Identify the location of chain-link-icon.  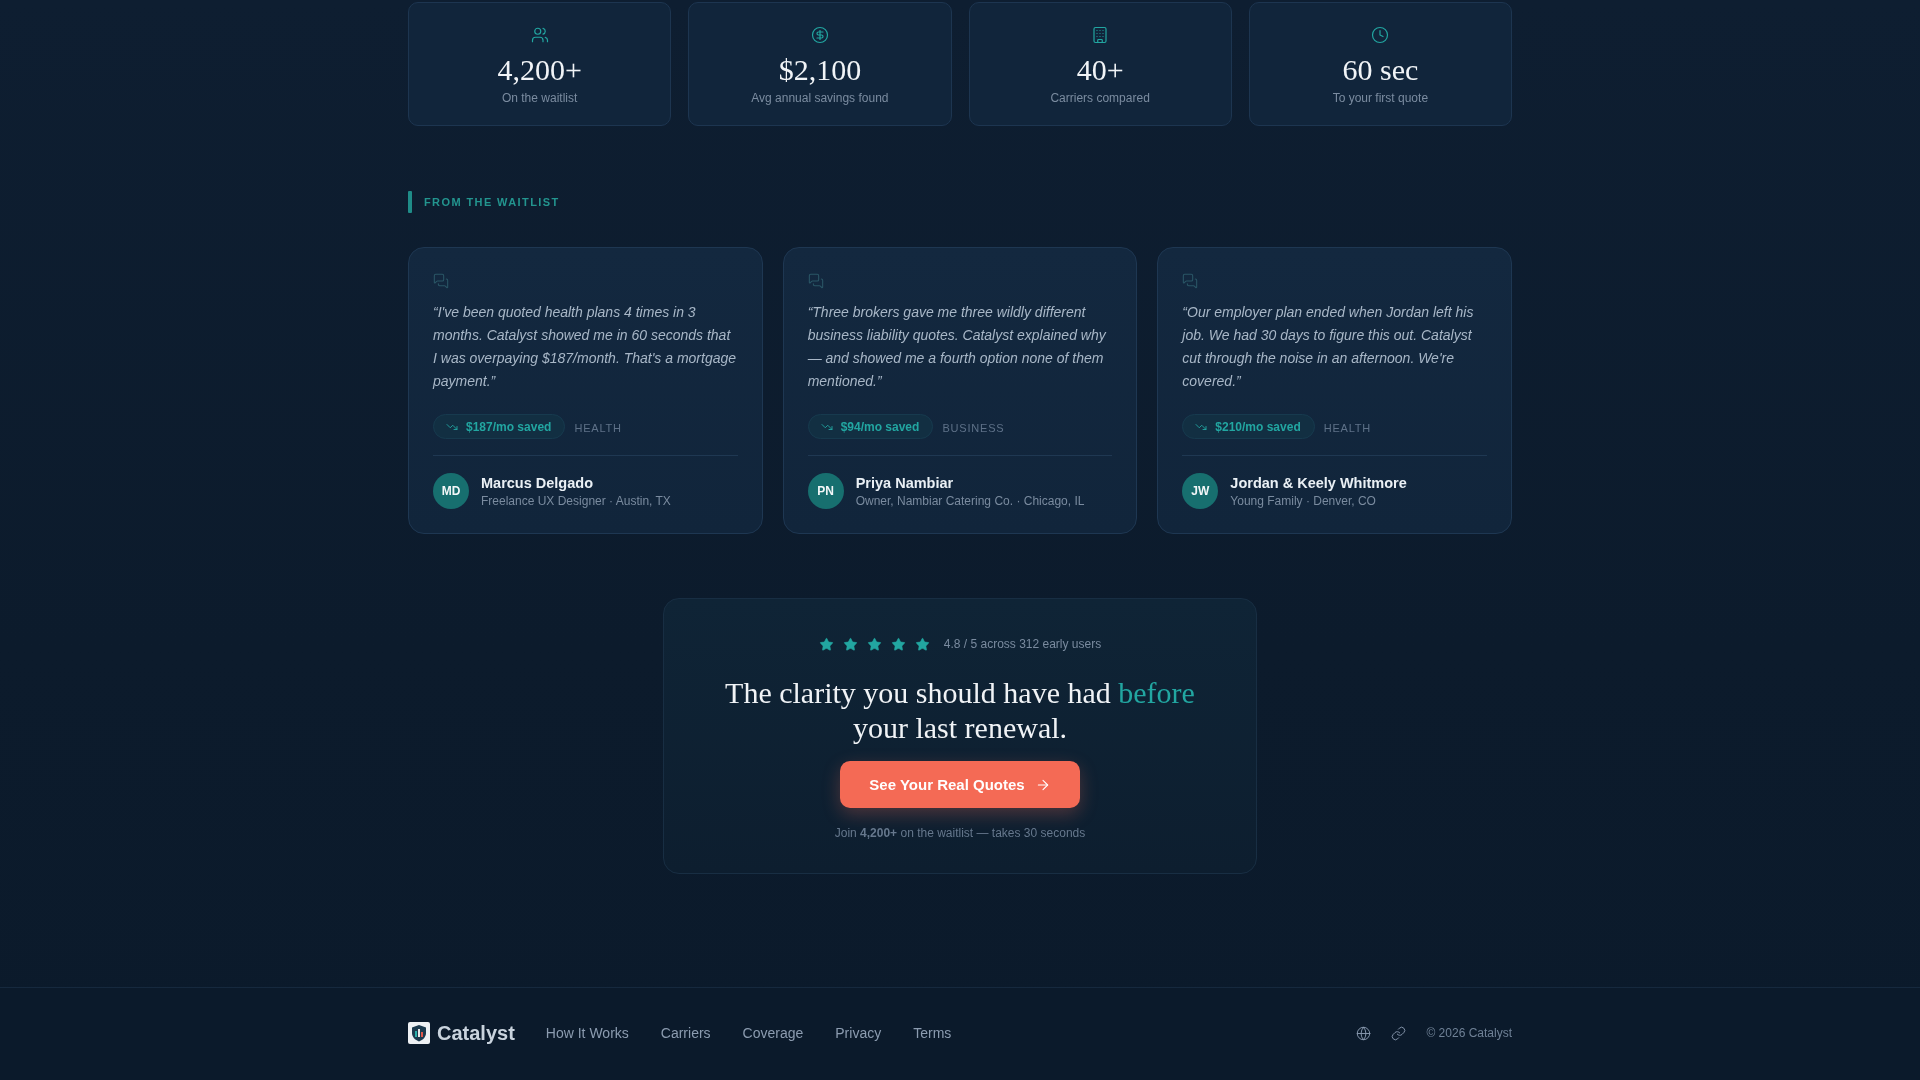
(1399, 1033).